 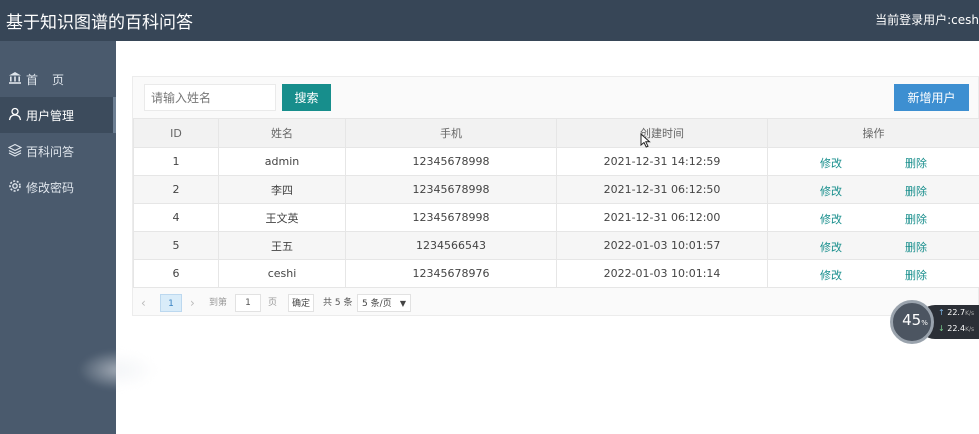 What do you see at coordinates (662, 217) in the screenshot?
I see `cell-created: 2021-12-31 06:12:00` at bounding box center [662, 217].